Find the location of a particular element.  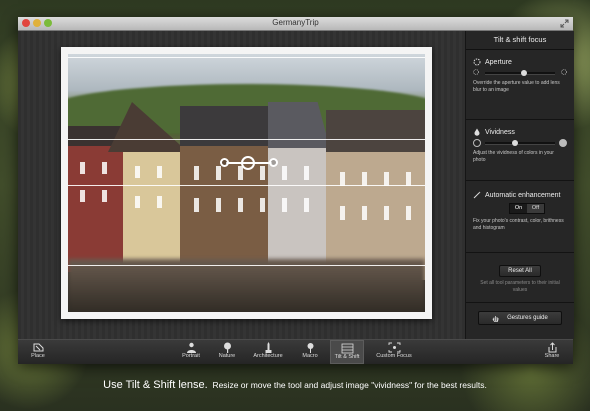

gestures-section: Gestures guide is located at coordinates (520, 318).